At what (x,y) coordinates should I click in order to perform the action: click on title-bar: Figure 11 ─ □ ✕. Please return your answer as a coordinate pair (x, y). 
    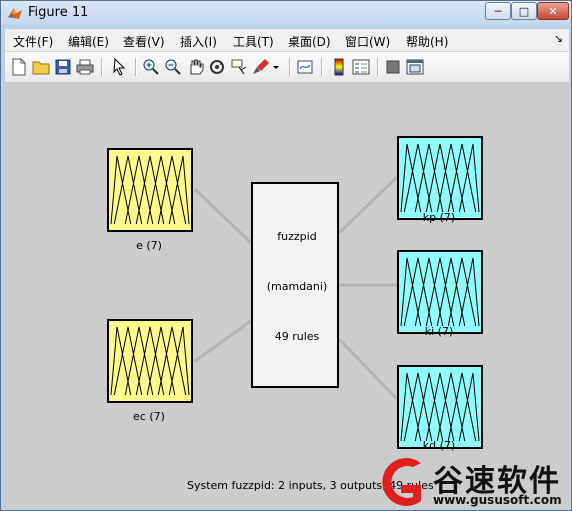
    Looking at the image, I should click on (286, 13).